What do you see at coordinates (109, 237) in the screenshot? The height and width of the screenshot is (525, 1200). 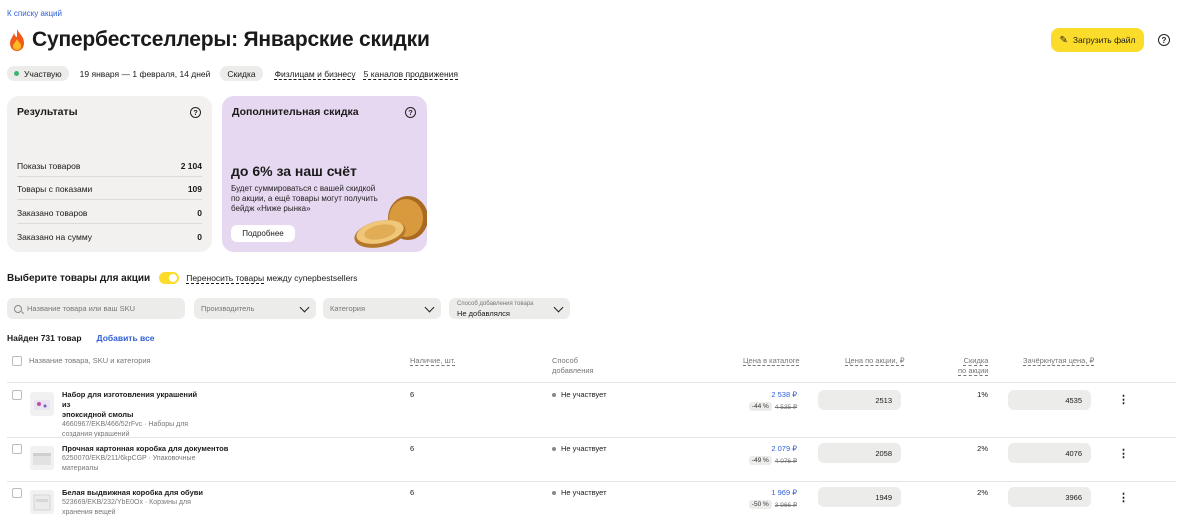 I see `stat-row: Заказано на сумму 0` at bounding box center [109, 237].